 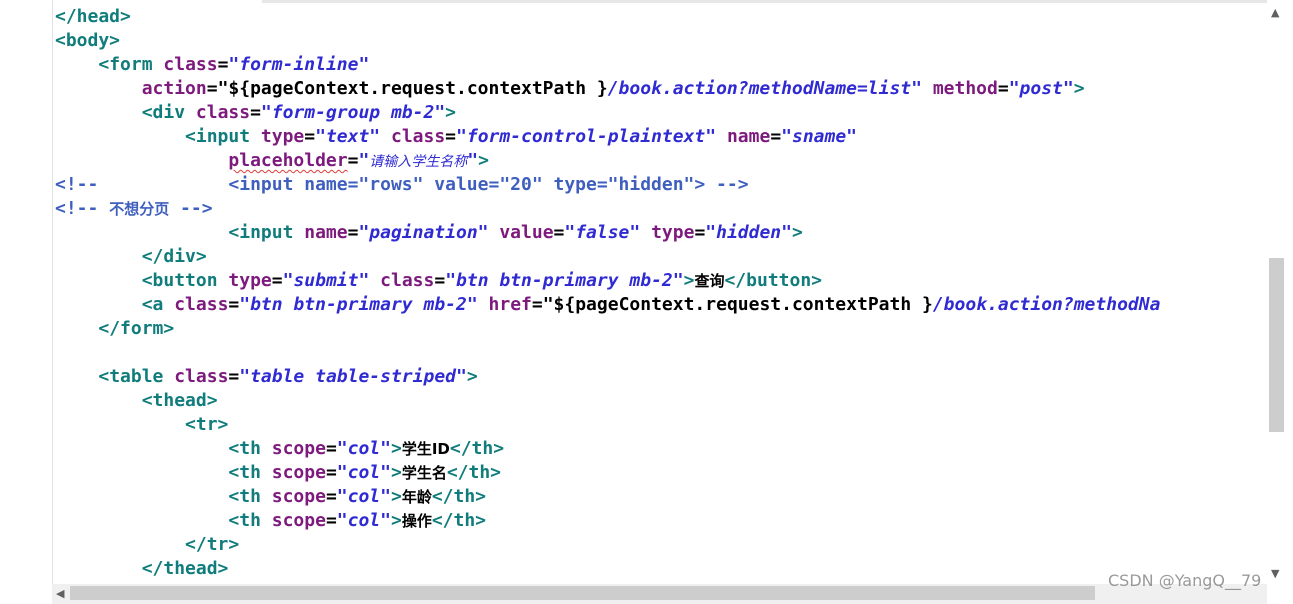 I want to click on code-line: 51 <tr>, so click(x=661, y=425).